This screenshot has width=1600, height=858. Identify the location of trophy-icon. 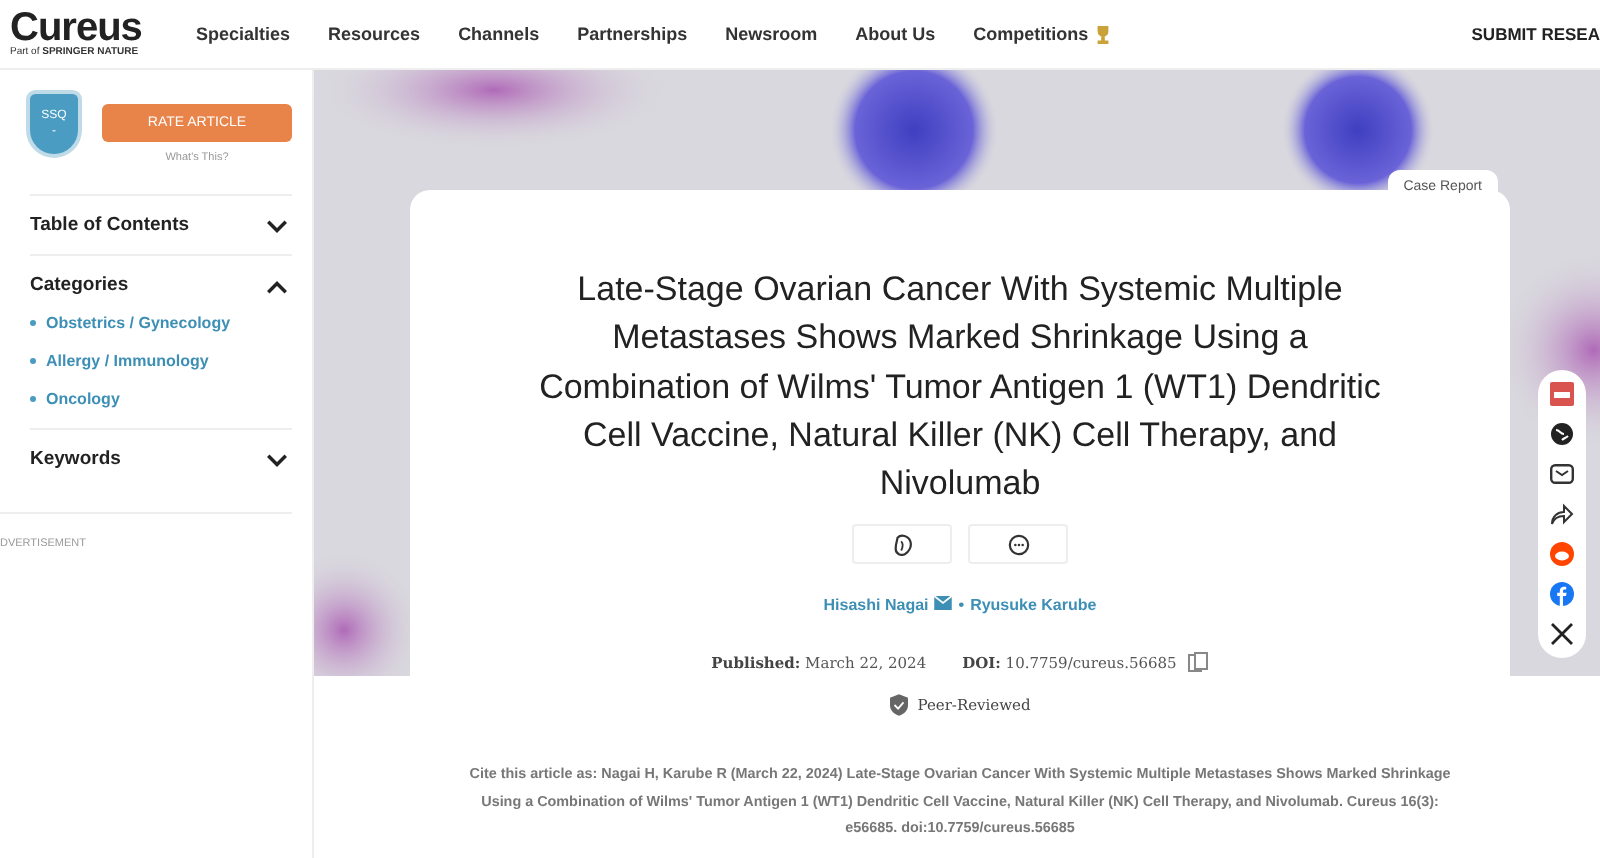
(1103, 34).